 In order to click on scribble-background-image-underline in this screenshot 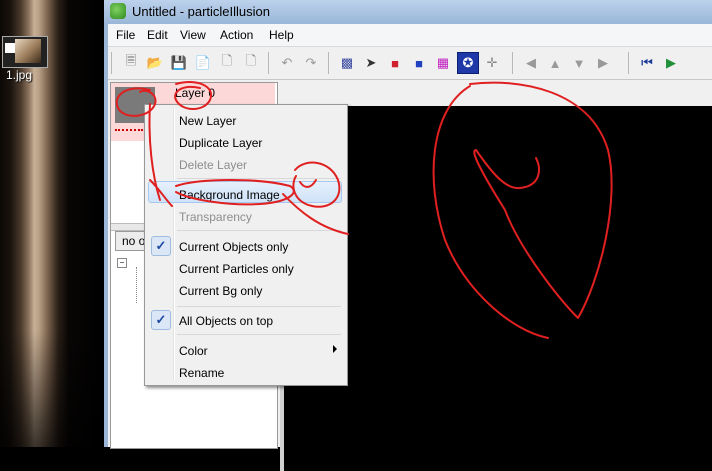, I will do `click(235, 192)`.